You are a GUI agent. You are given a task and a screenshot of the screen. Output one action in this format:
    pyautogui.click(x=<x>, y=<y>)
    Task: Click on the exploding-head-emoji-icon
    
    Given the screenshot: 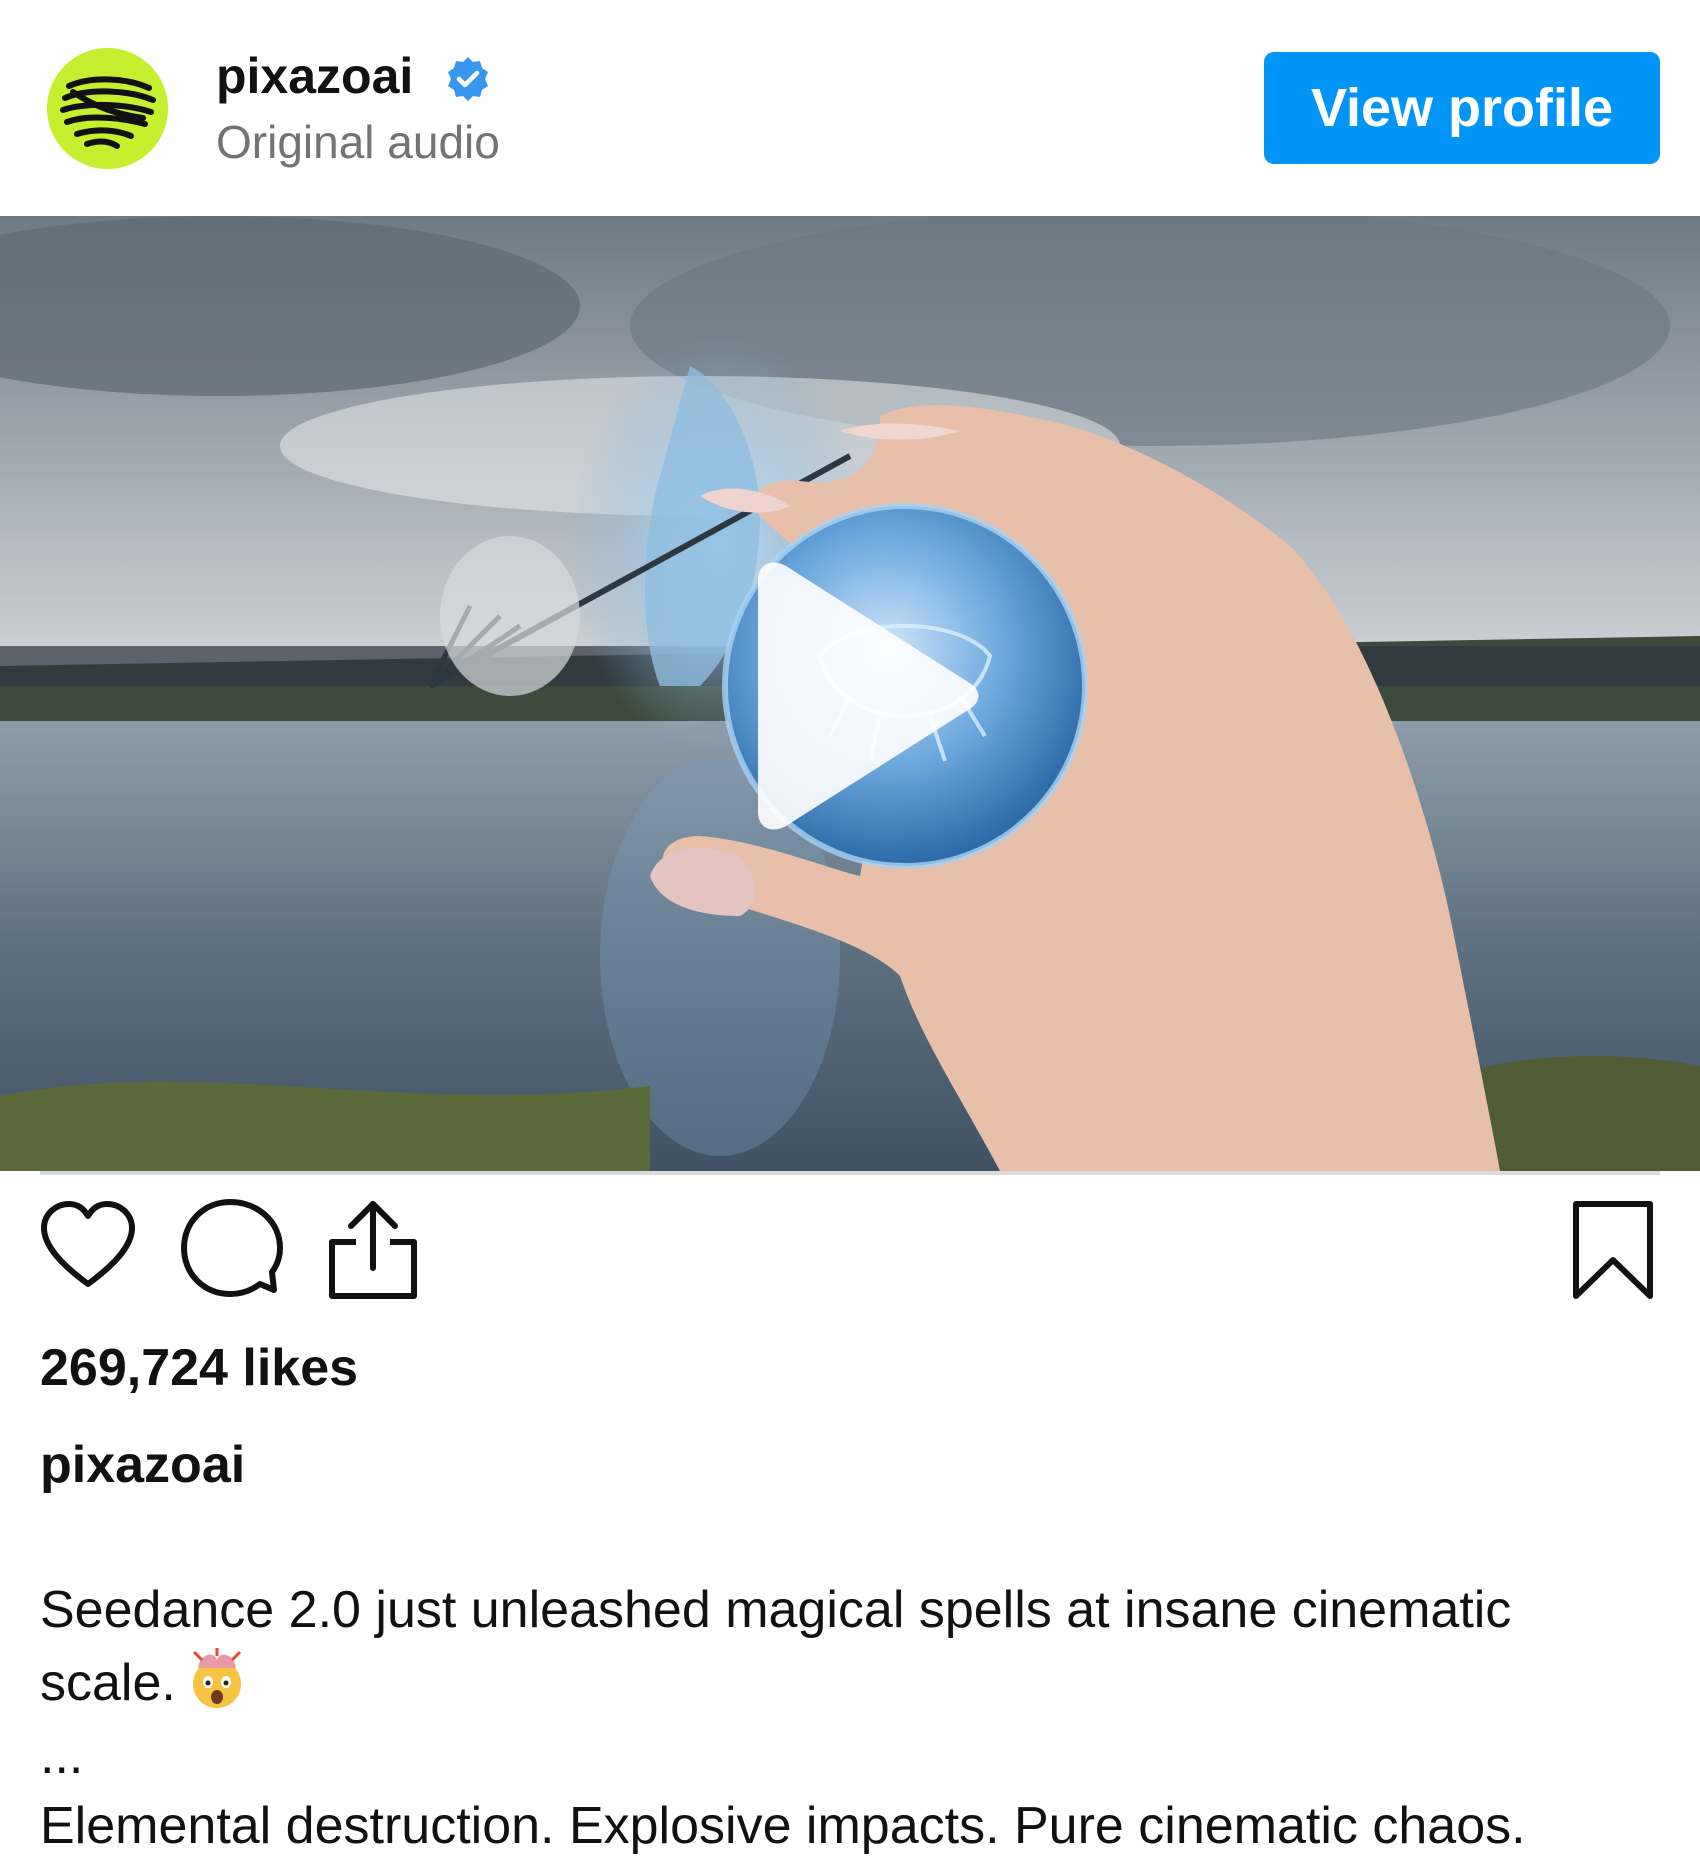 What is the action you would take?
    pyautogui.click(x=217, y=1679)
    